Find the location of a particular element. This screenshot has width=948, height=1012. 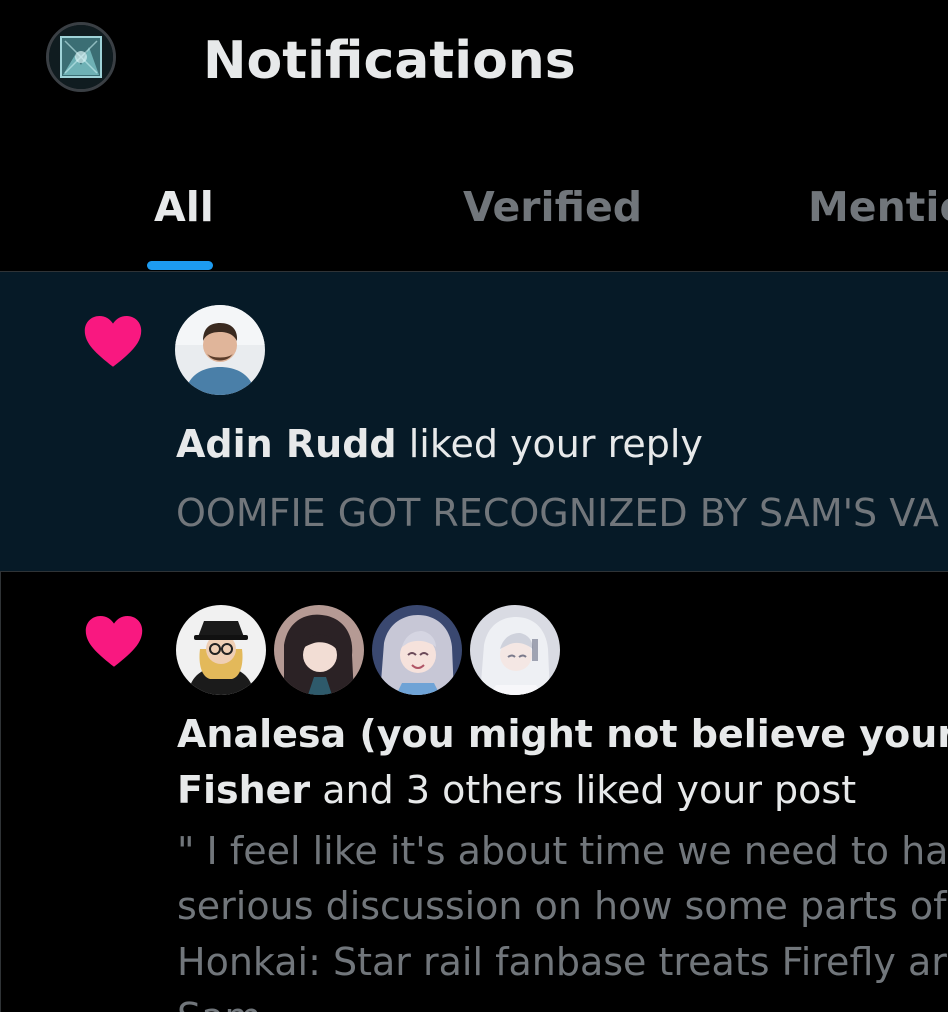

tab-bar: All Verified Mentio is located at coordinates (474, 215).